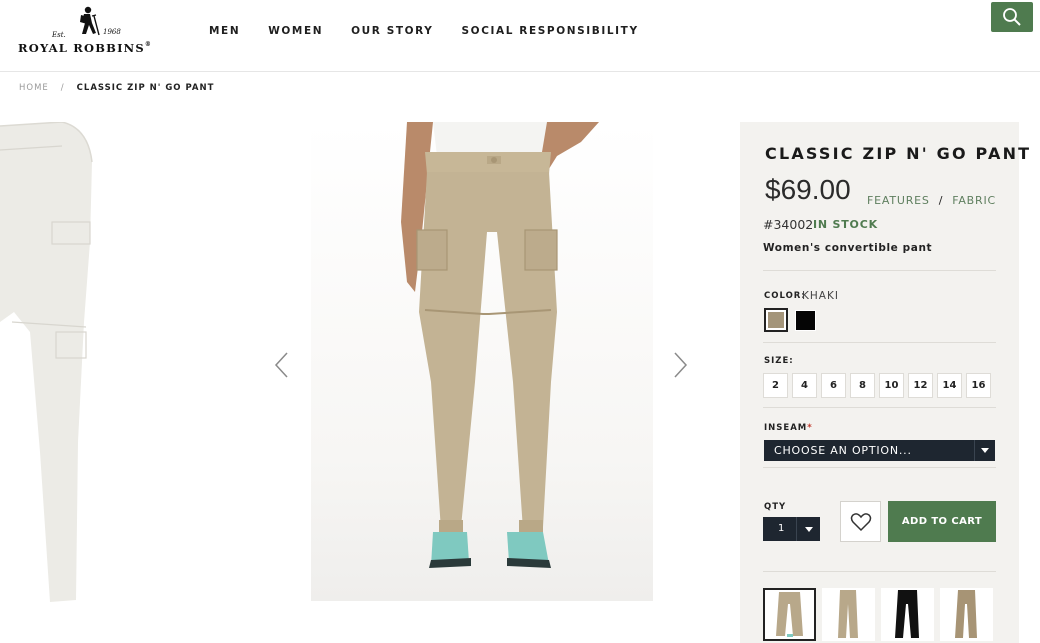 This screenshot has height=643, width=1040. What do you see at coordinates (392, 31) in the screenshot?
I see `nav-item-our-story: OUR STORY` at bounding box center [392, 31].